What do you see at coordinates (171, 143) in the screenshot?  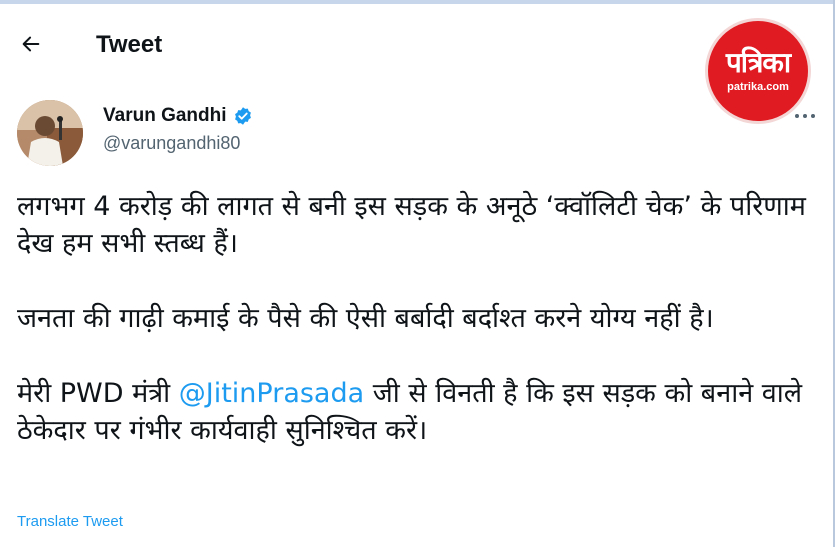 I see `author-handle: @varungandhi80` at bounding box center [171, 143].